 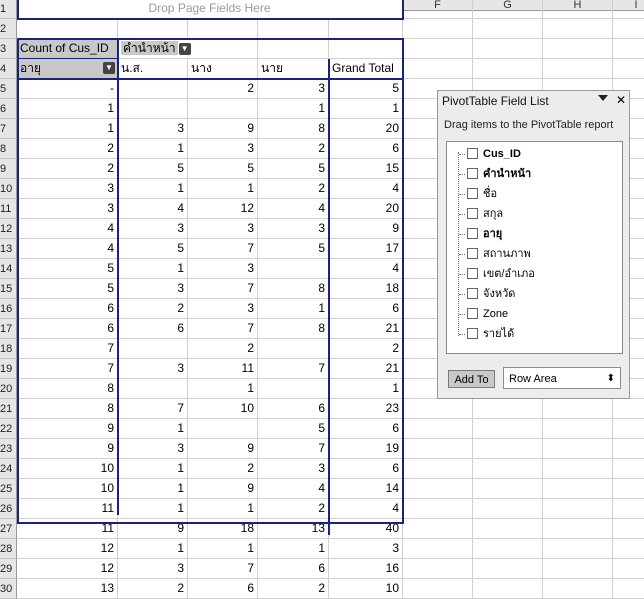 I want to click on grand-total-cell: 10, so click(x=366, y=589).